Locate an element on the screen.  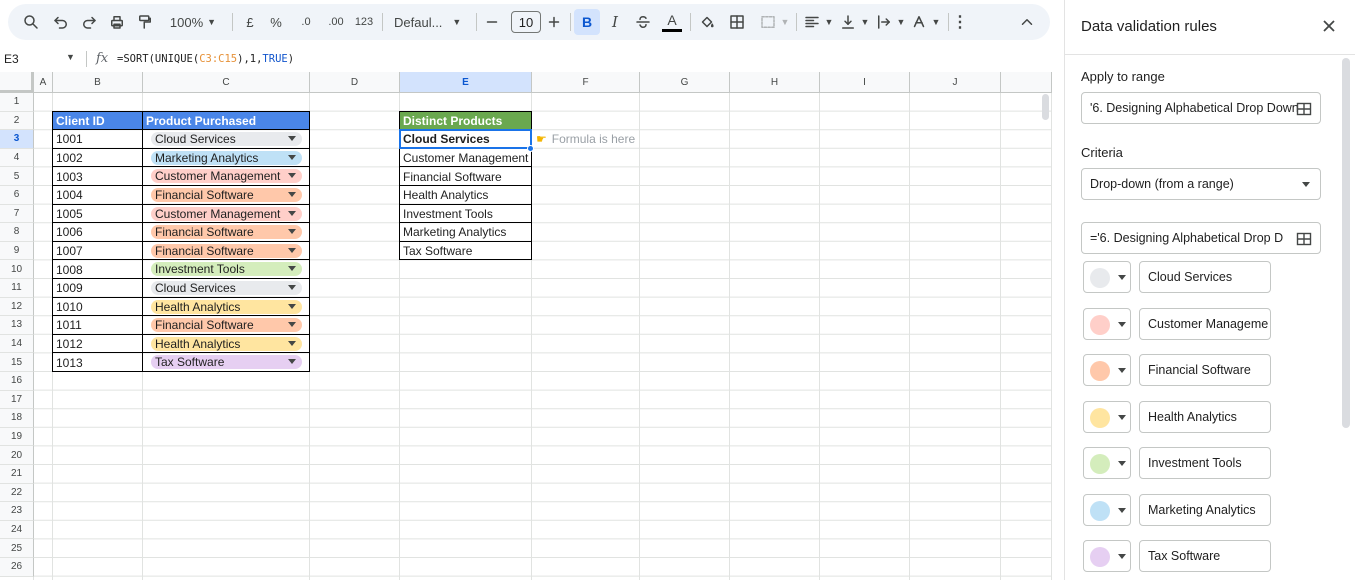
row-header-17: 17 is located at coordinates (17, 400).